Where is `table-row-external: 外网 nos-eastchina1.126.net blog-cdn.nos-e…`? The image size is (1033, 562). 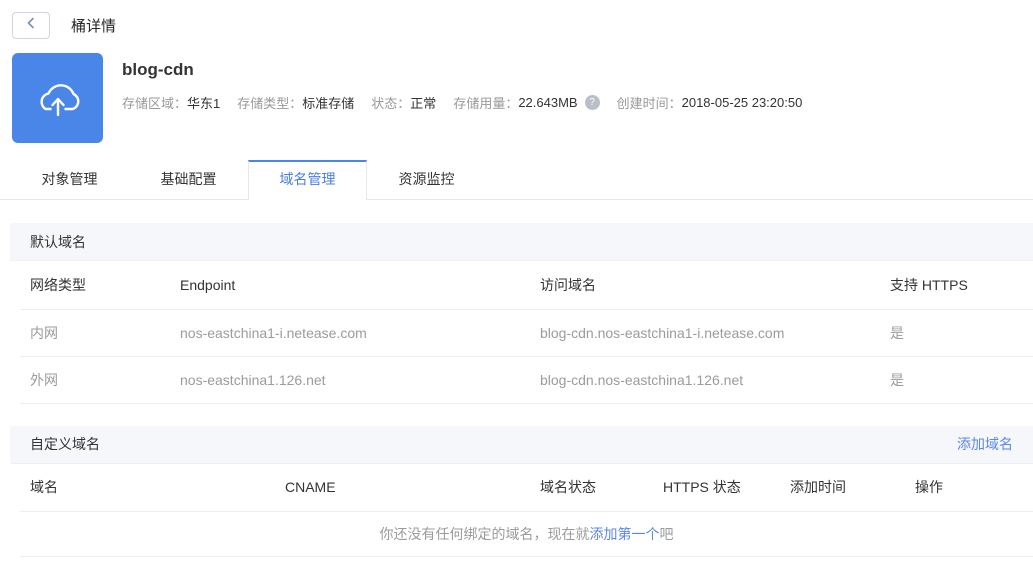
table-row-external: 外网 nos-eastchina1.126.net blog-cdn.nos-e… is located at coordinates (526, 380).